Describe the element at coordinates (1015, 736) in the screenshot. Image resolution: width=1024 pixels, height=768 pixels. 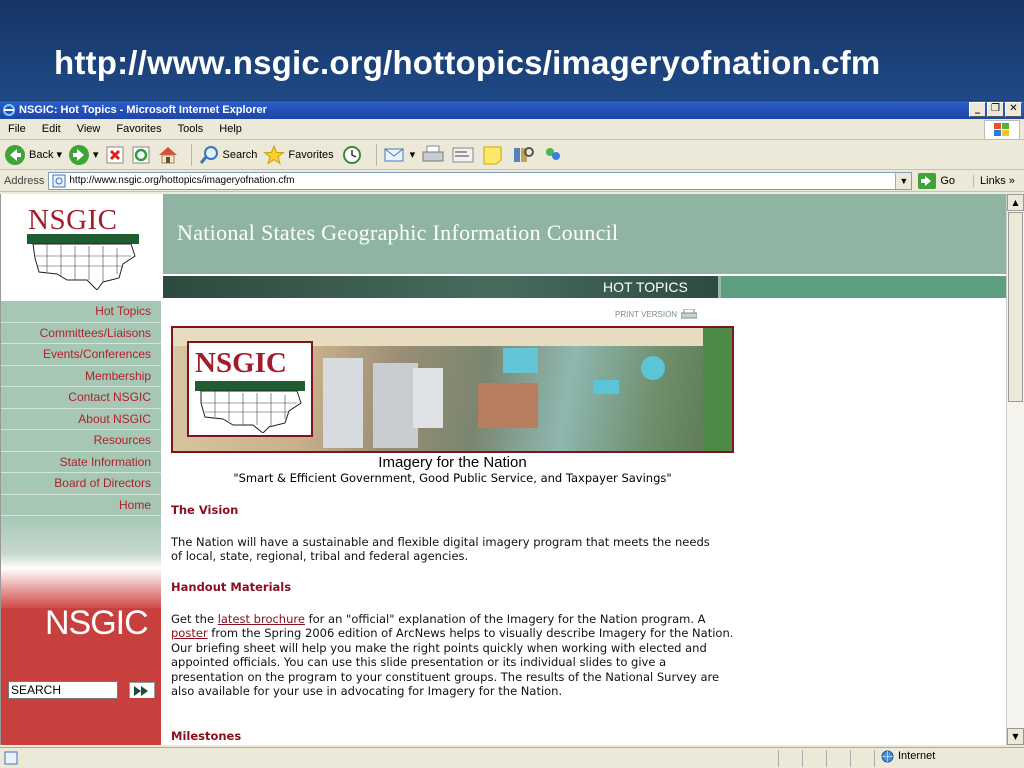
I see `scroll-down-arrow: ▼` at that location.